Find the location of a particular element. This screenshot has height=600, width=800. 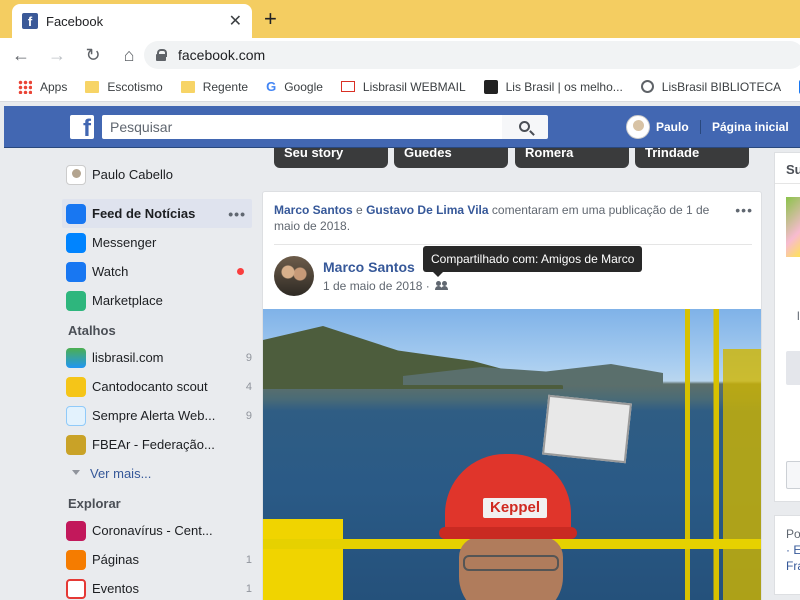

shortcut-item: Sempre Alerta Web... 9 is located at coordinates (157, 415).